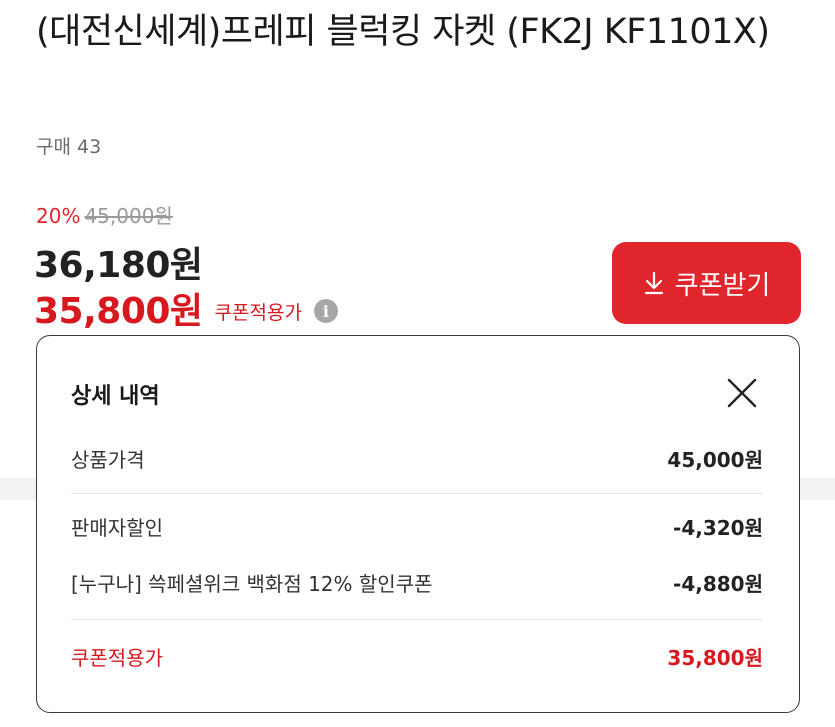  I want to click on close-button, so click(742, 393).